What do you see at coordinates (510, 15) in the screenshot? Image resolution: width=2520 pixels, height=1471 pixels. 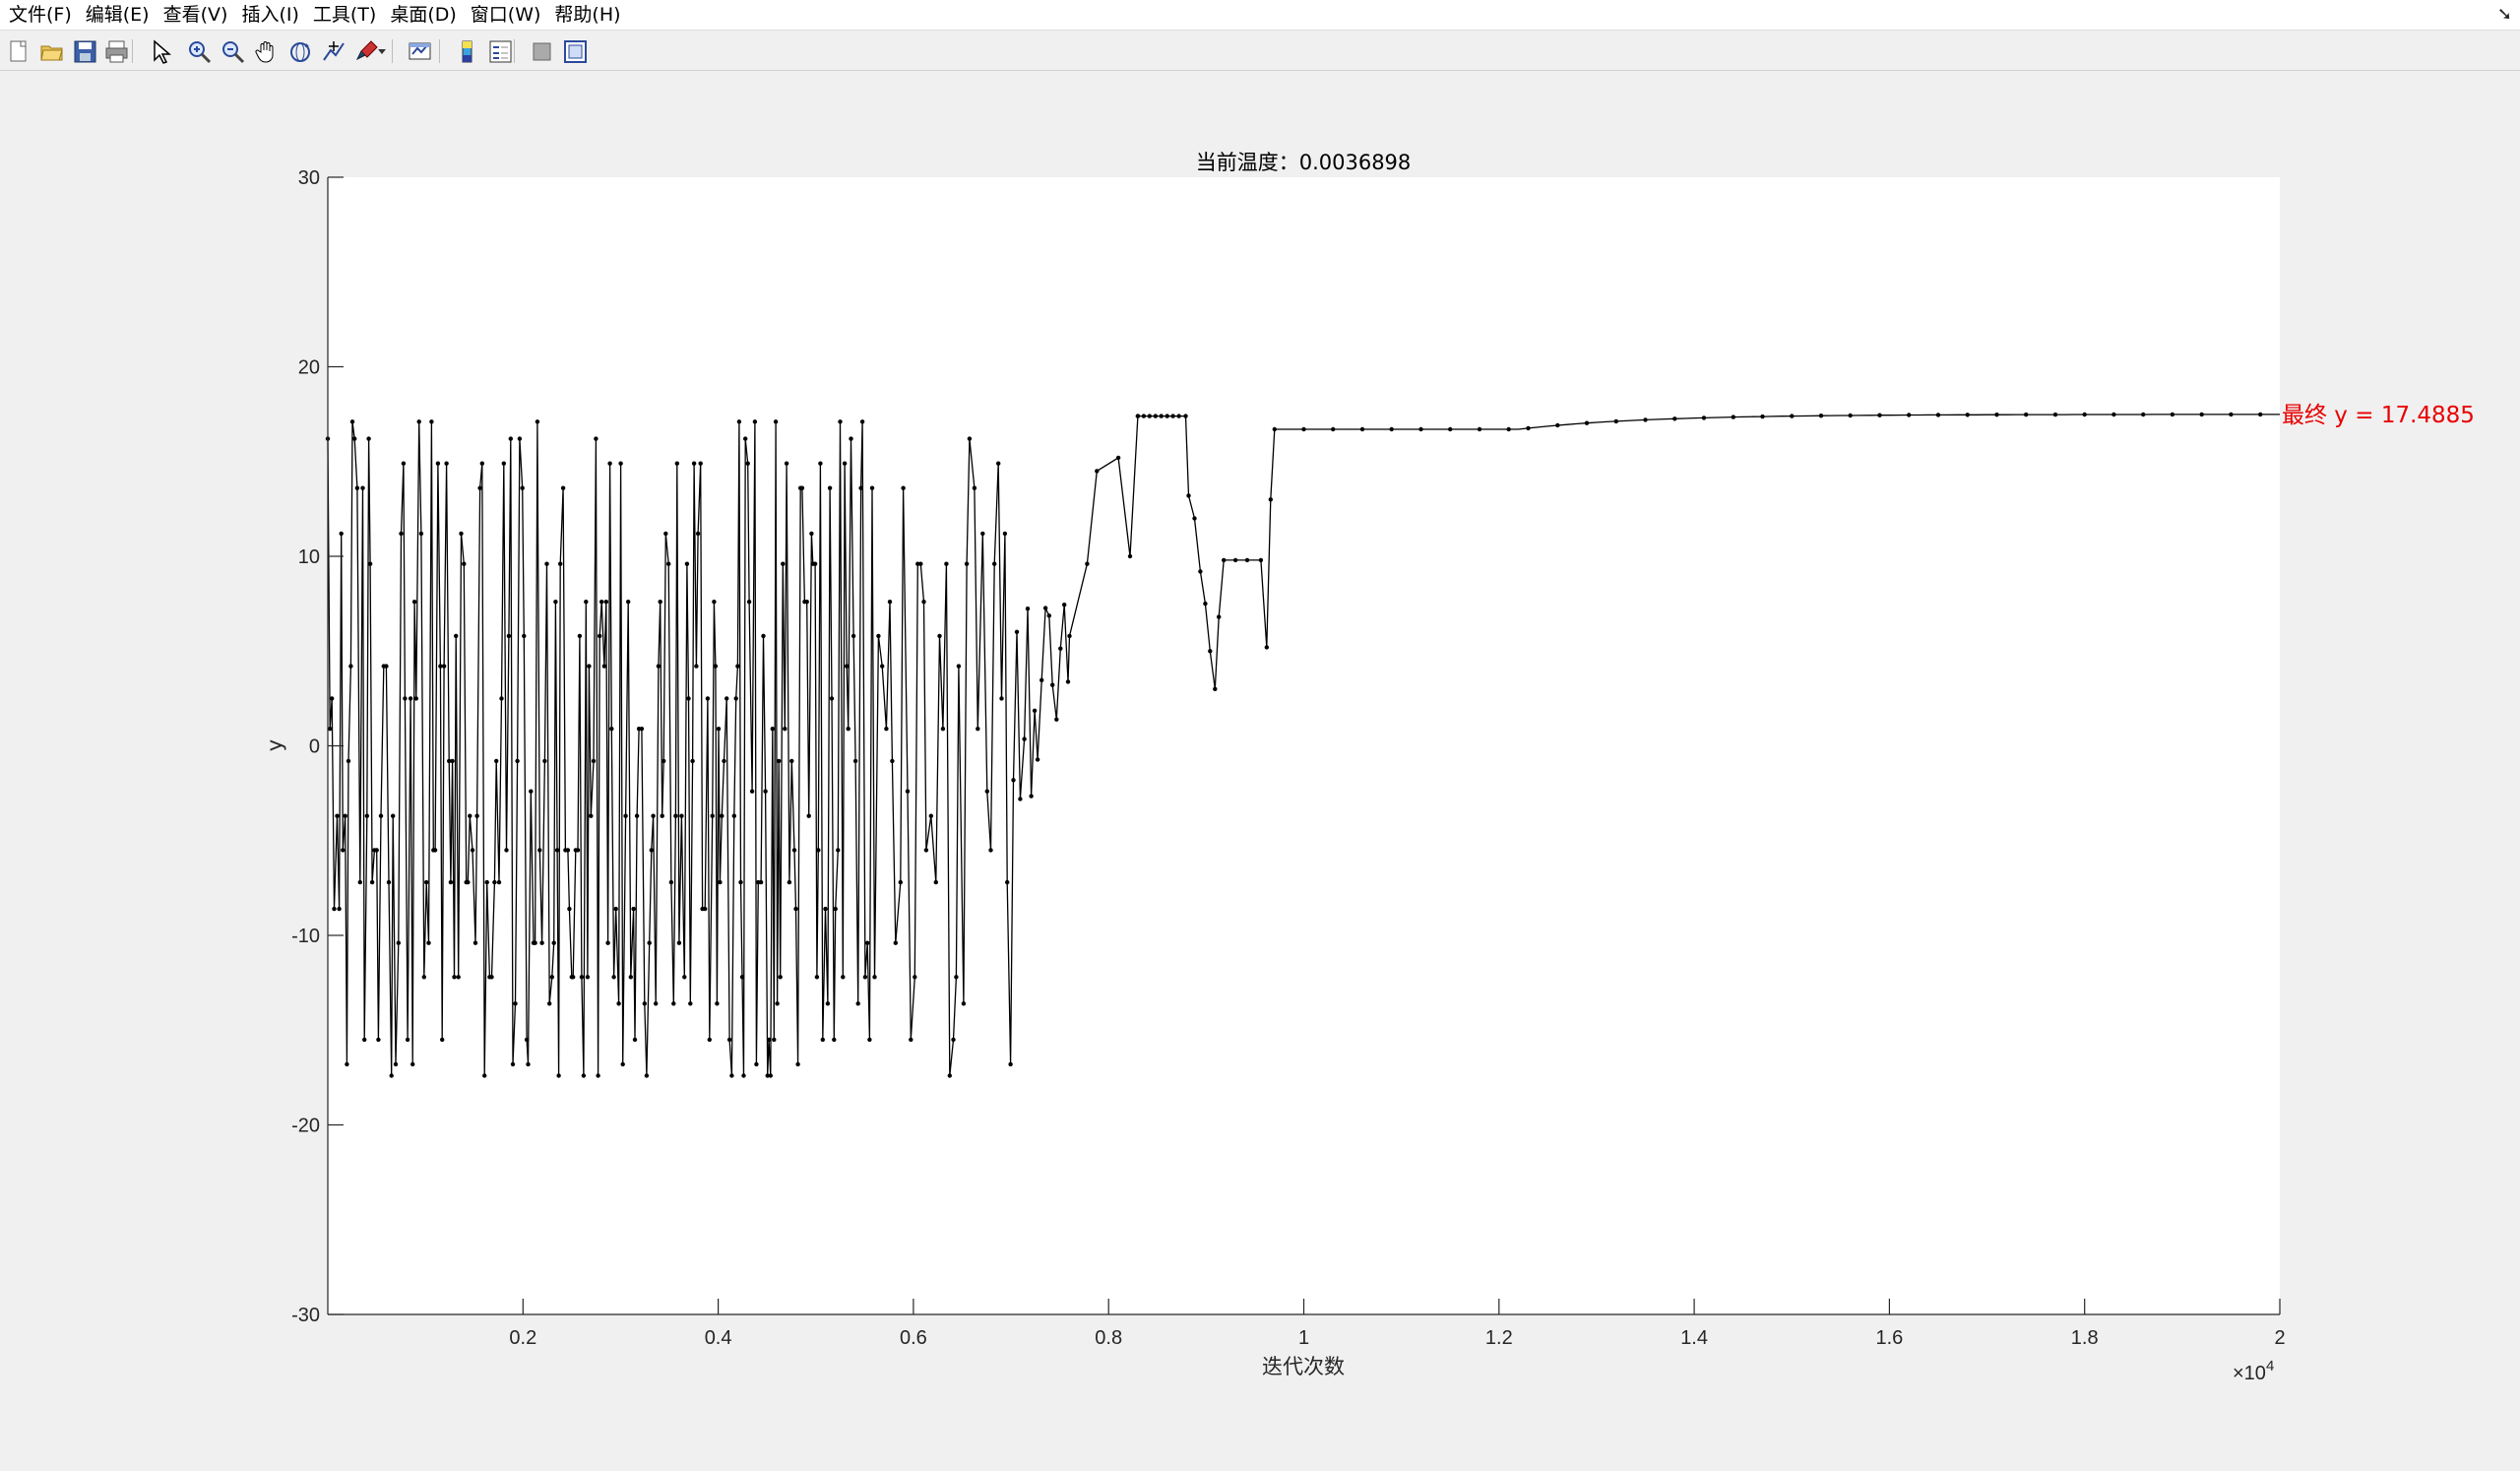 I see `menu-item-6: 窗口(W)` at bounding box center [510, 15].